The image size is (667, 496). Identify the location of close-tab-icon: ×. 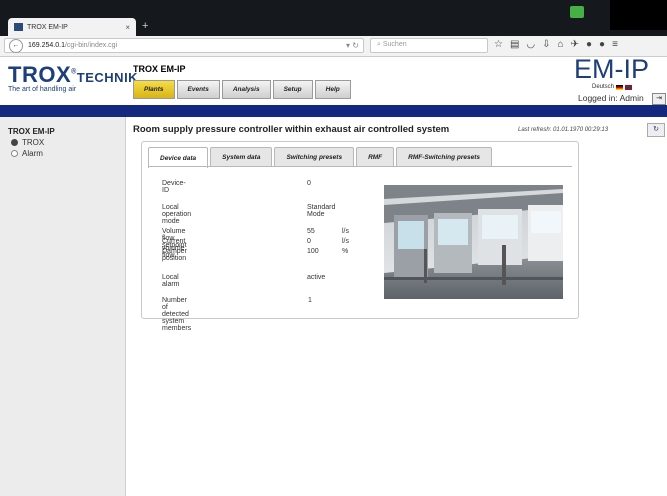
(127, 27).